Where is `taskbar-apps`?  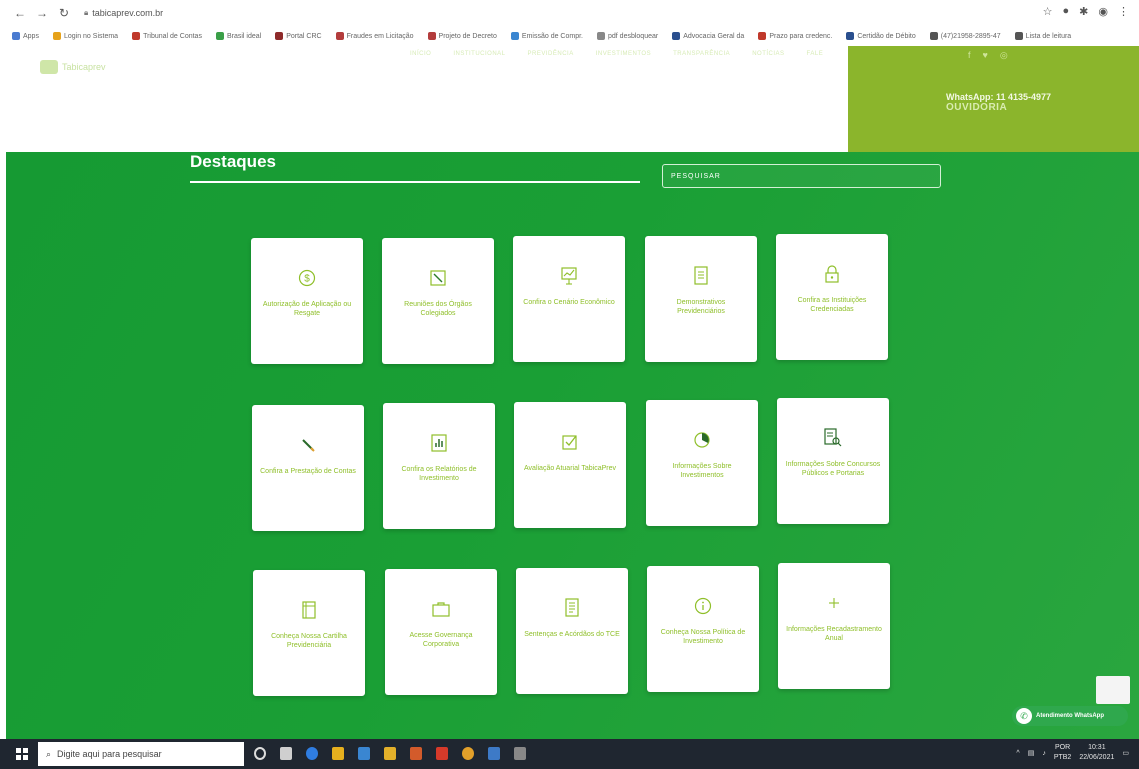 taskbar-apps is located at coordinates (390, 753).